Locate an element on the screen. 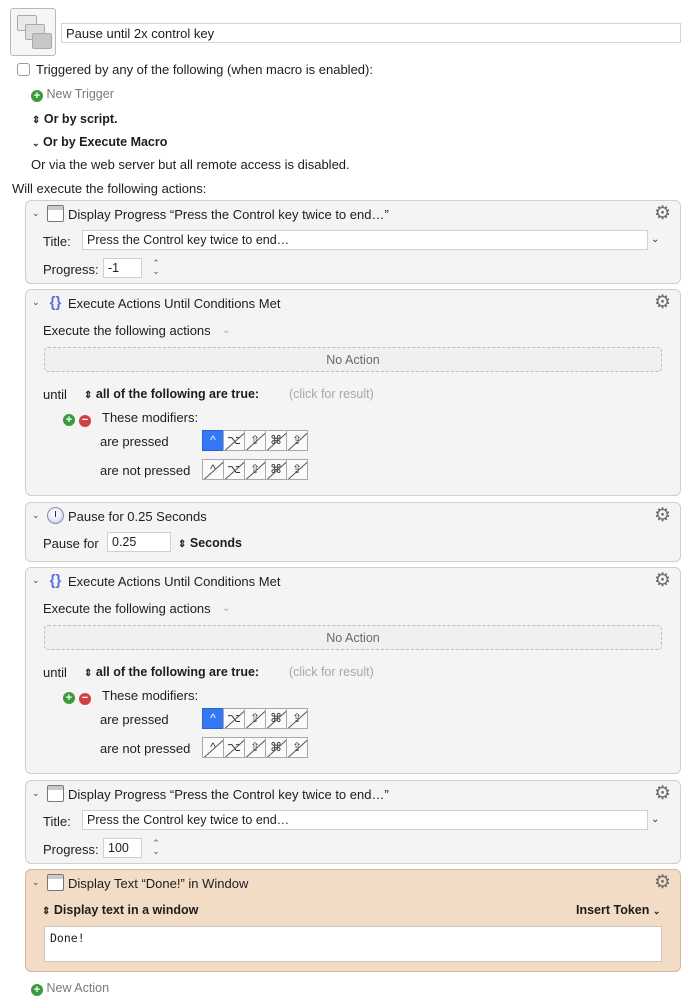 The image size is (690, 1004). condition-label: all of the following are true: is located at coordinates (177, 394).